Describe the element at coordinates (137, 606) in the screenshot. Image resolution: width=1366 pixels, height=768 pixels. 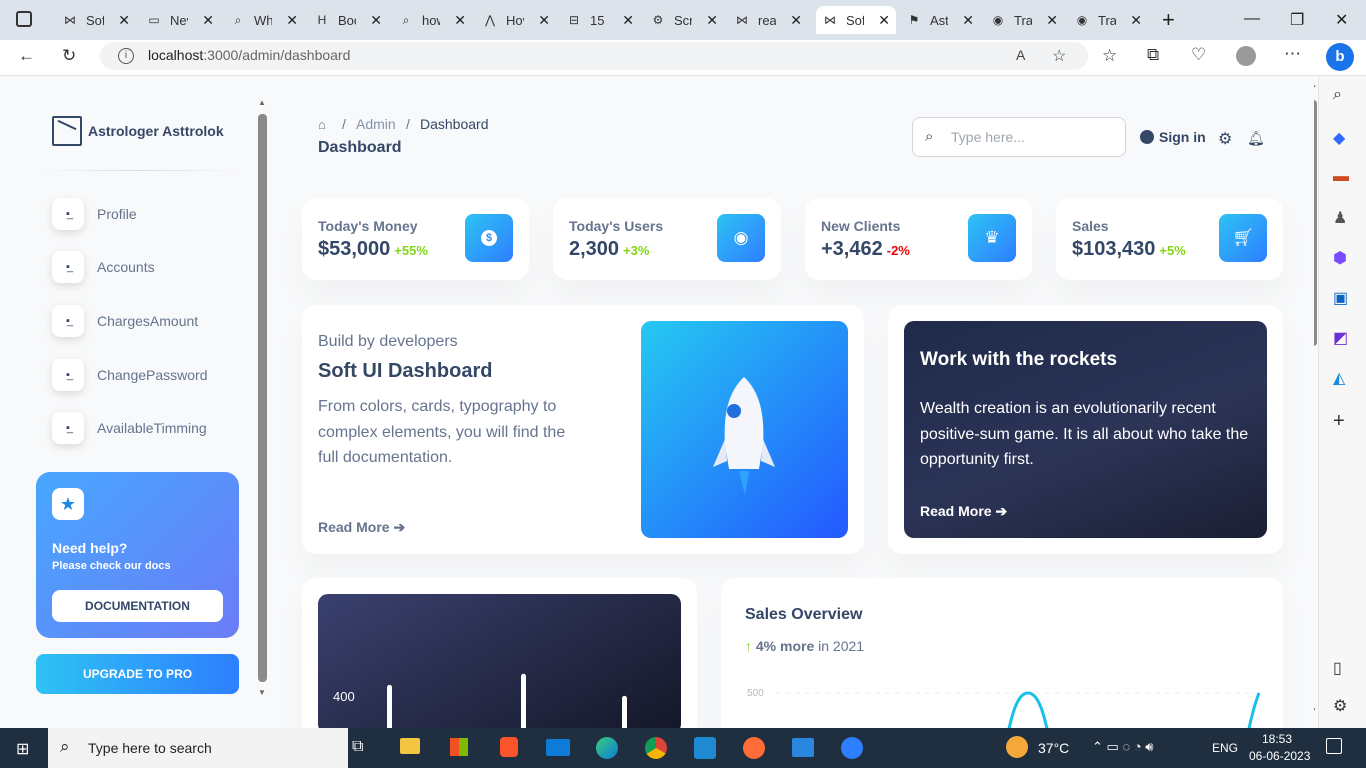
I see `documentation-button: DOCUMENTATION` at that location.